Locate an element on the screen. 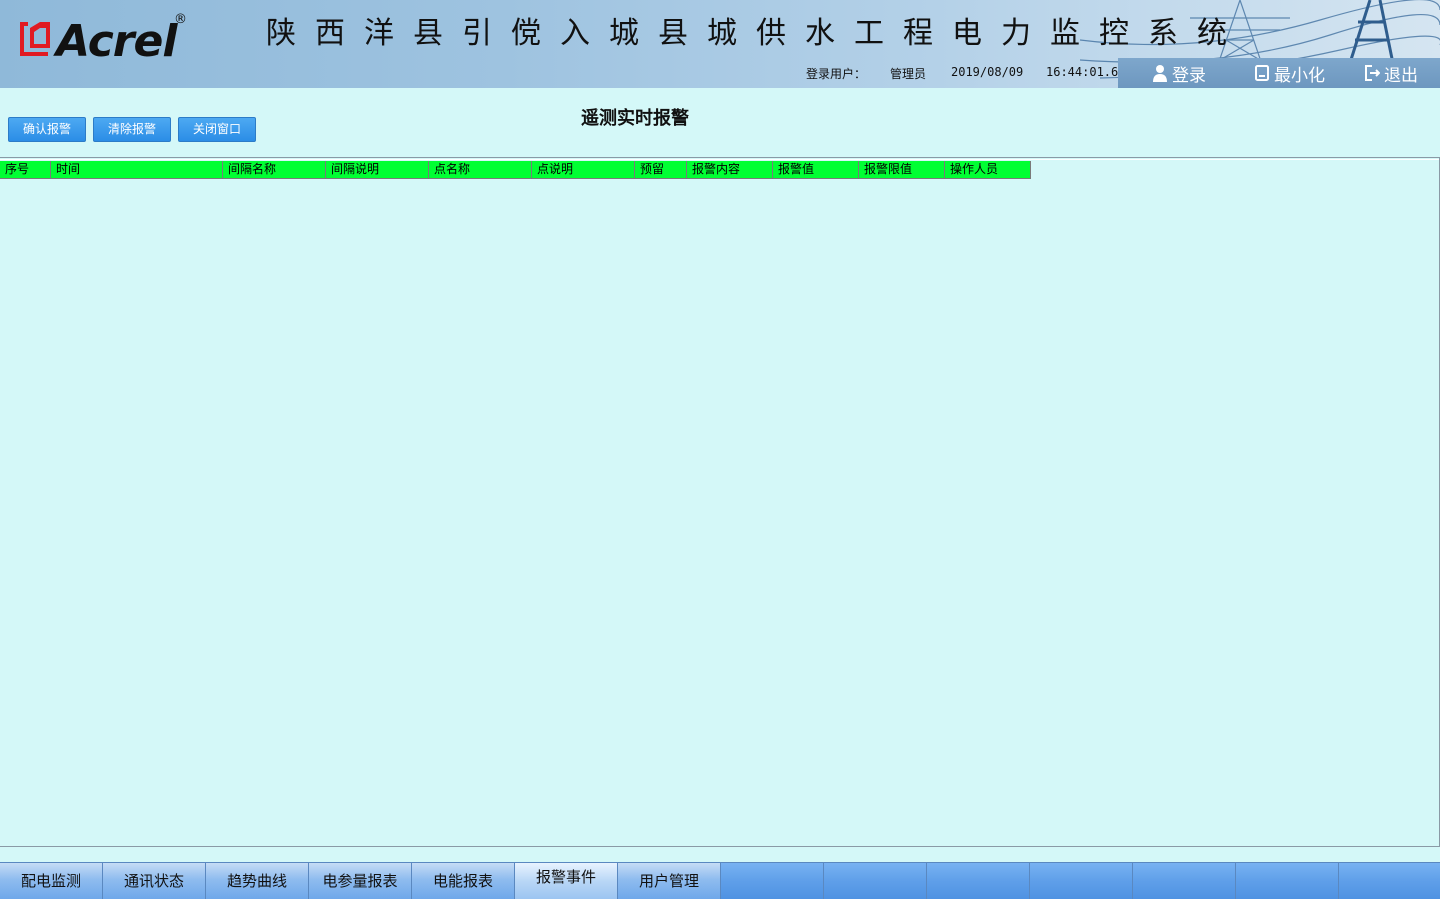 The width and height of the screenshot is (1440, 899). column-header-time: 时间 is located at coordinates (137, 170).